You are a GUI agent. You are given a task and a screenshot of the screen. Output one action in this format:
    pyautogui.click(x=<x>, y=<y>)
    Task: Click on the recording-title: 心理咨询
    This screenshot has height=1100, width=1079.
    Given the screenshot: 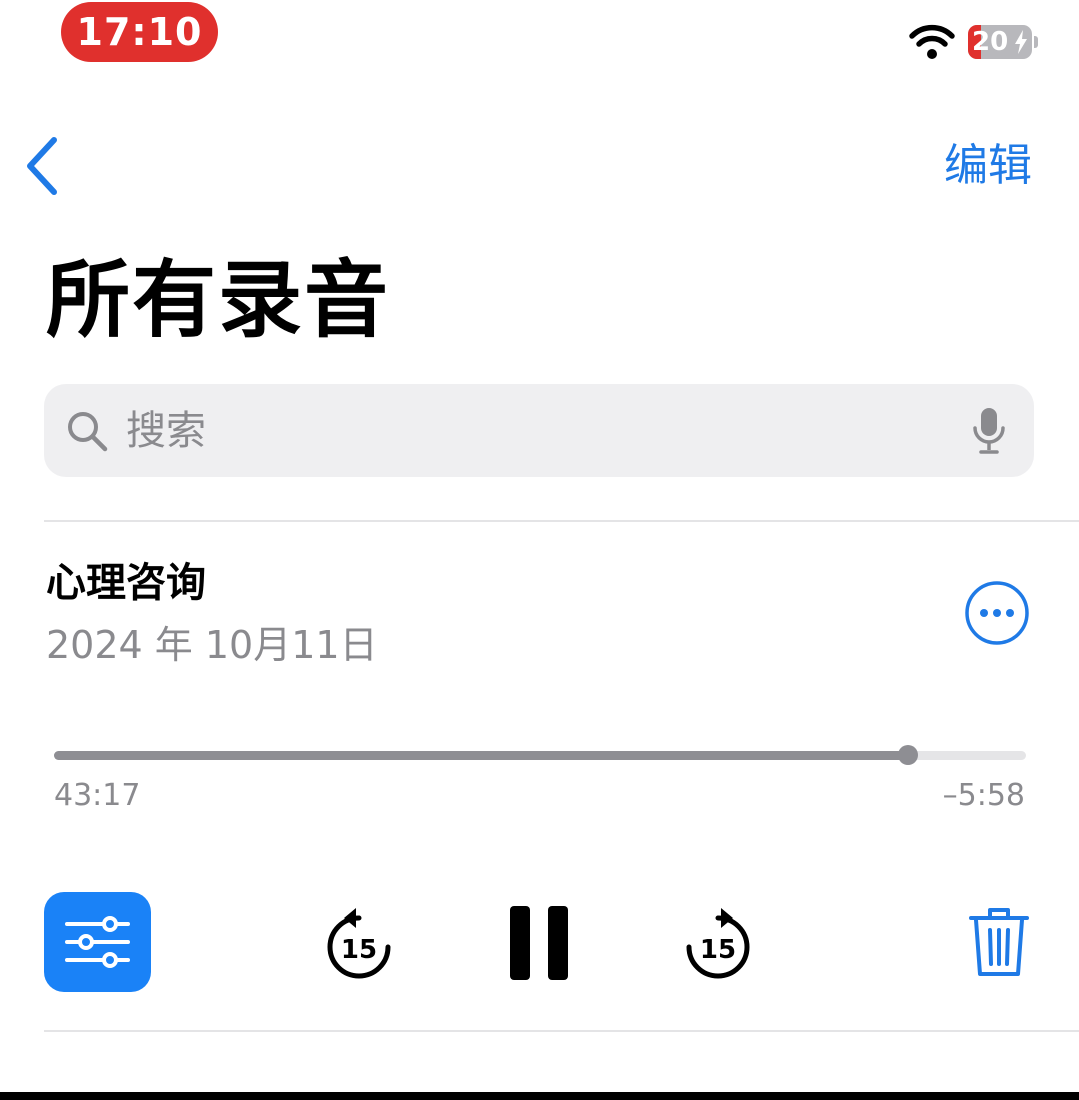 What is the action you would take?
    pyautogui.click(x=126, y=583)
    